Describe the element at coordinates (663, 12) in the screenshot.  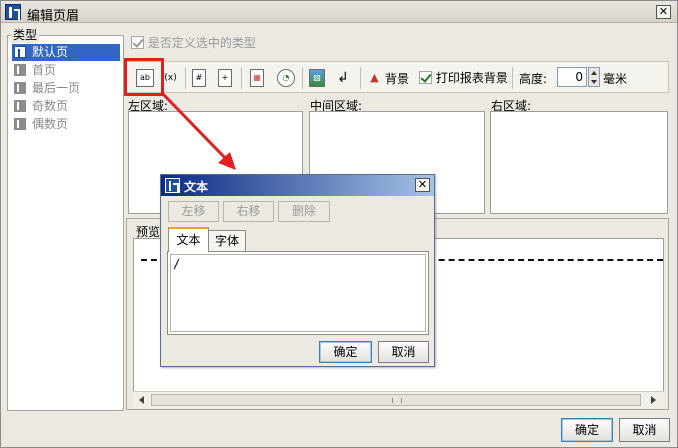
I see `window-close-button: ✕` at that location.